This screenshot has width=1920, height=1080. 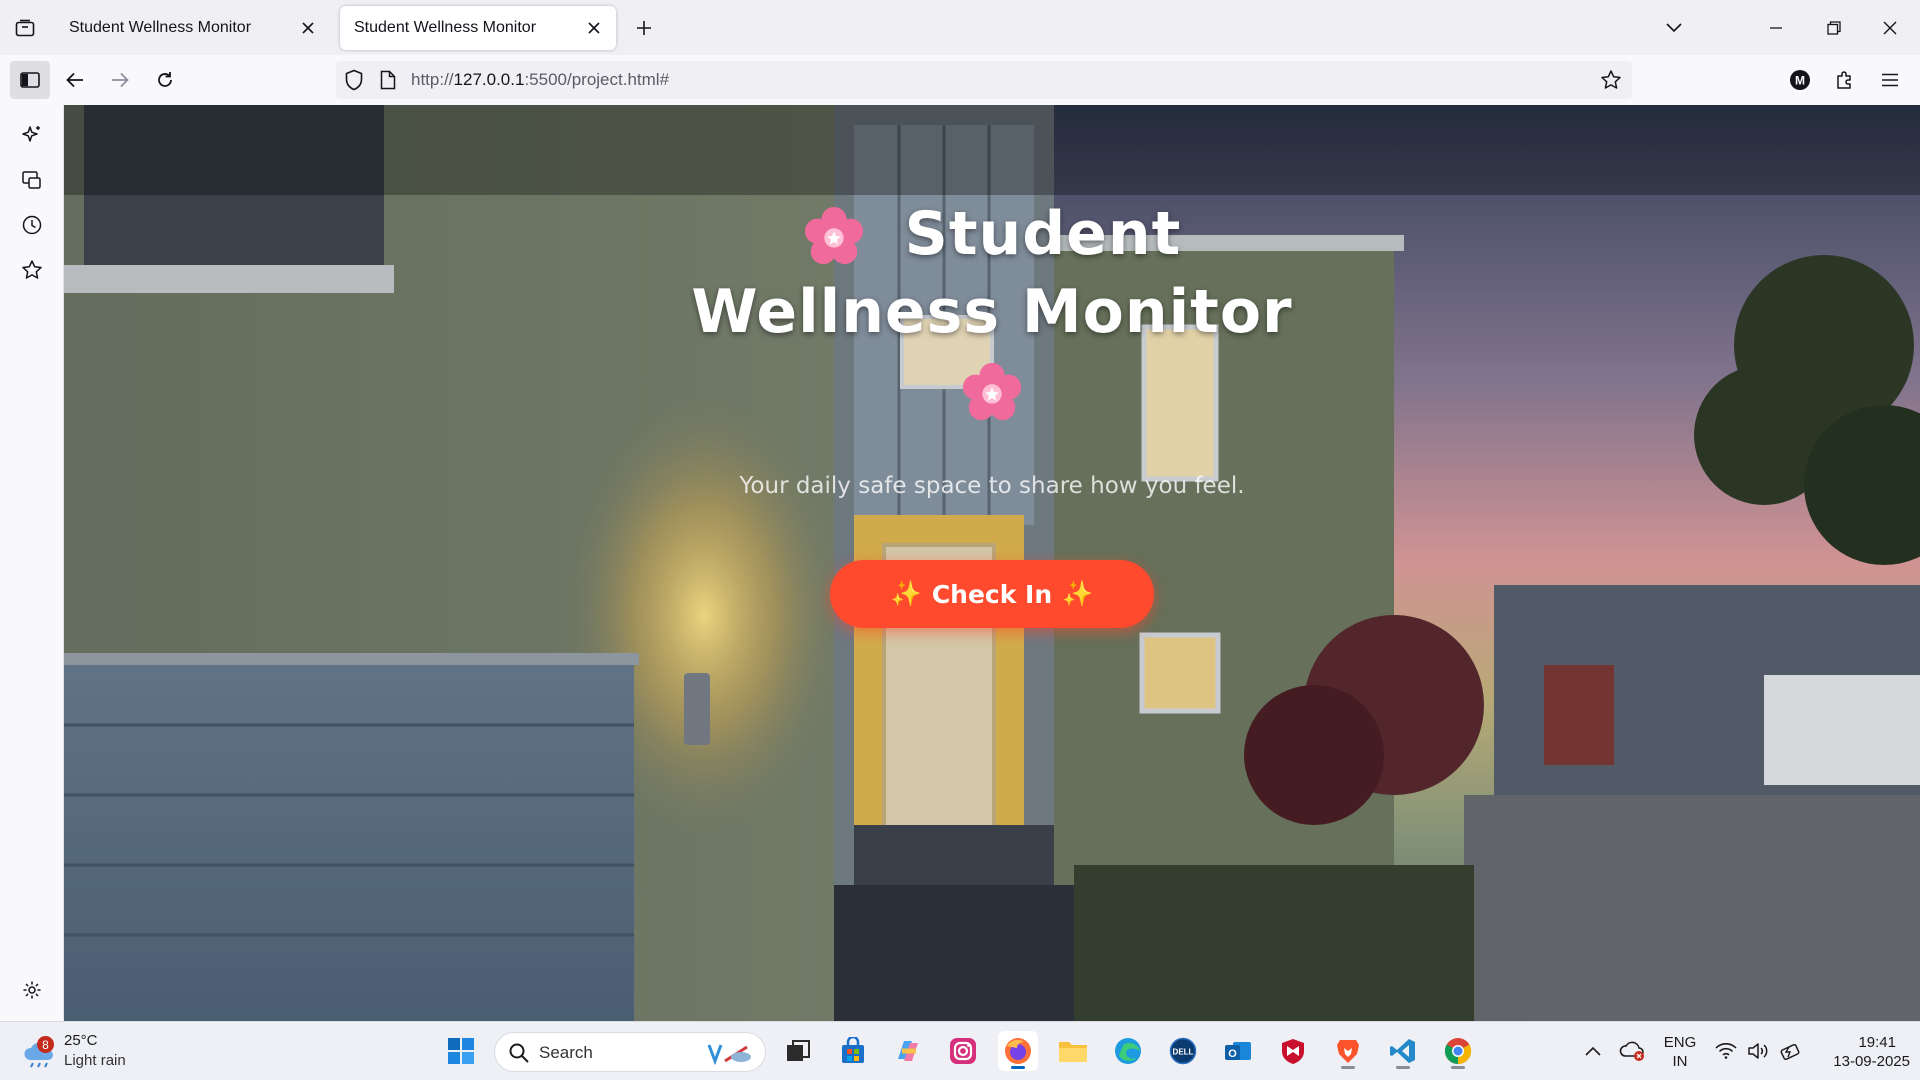 I want to click on sidebar-settings-button, so click(x=32, y=990).